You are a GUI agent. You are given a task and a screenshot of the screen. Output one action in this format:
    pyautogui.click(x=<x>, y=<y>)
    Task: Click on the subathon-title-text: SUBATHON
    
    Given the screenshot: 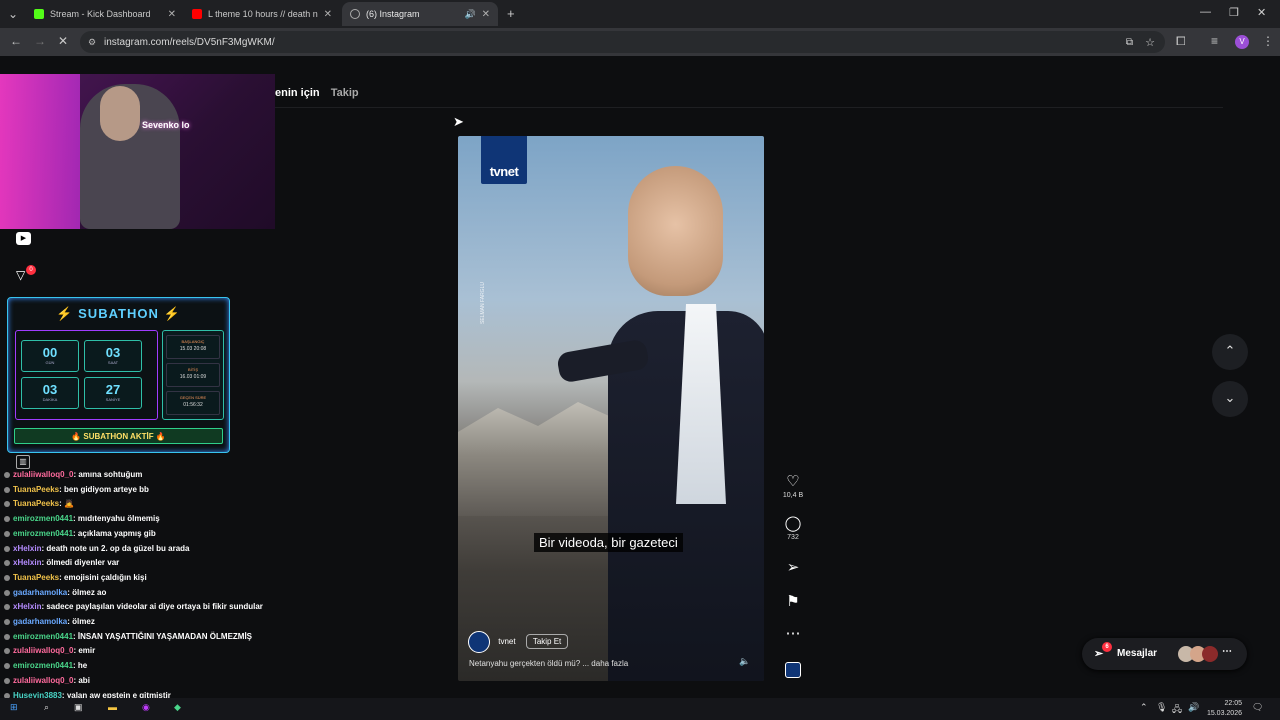 What is the action you would take?
    pyautogui.click(x=118, y=313)
    